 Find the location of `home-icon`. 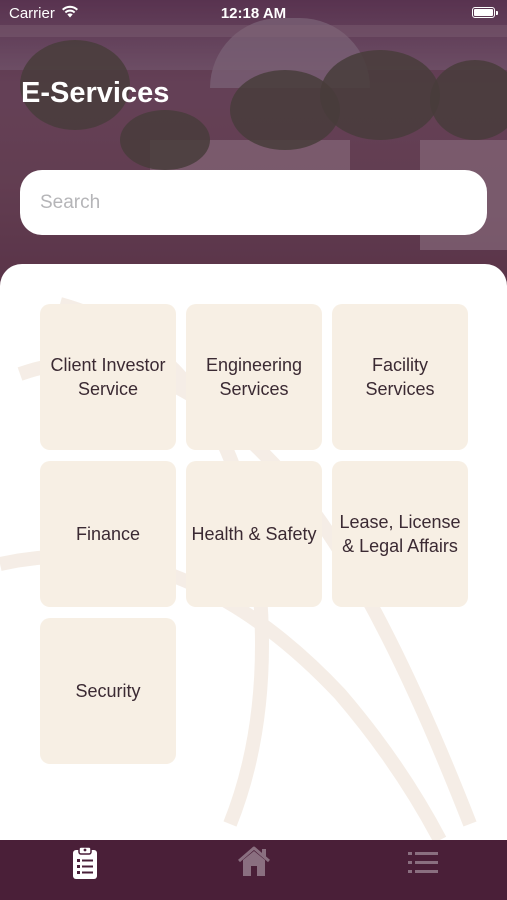

home-icon is located at coordinates (254, 864).